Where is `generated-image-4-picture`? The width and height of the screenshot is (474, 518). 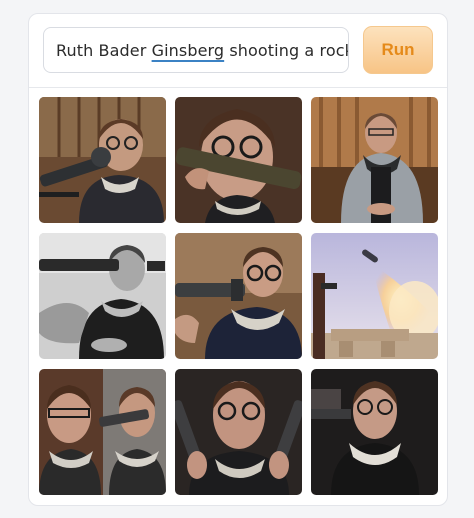 generated-image-4-picture is located at coordinates (102, 296).